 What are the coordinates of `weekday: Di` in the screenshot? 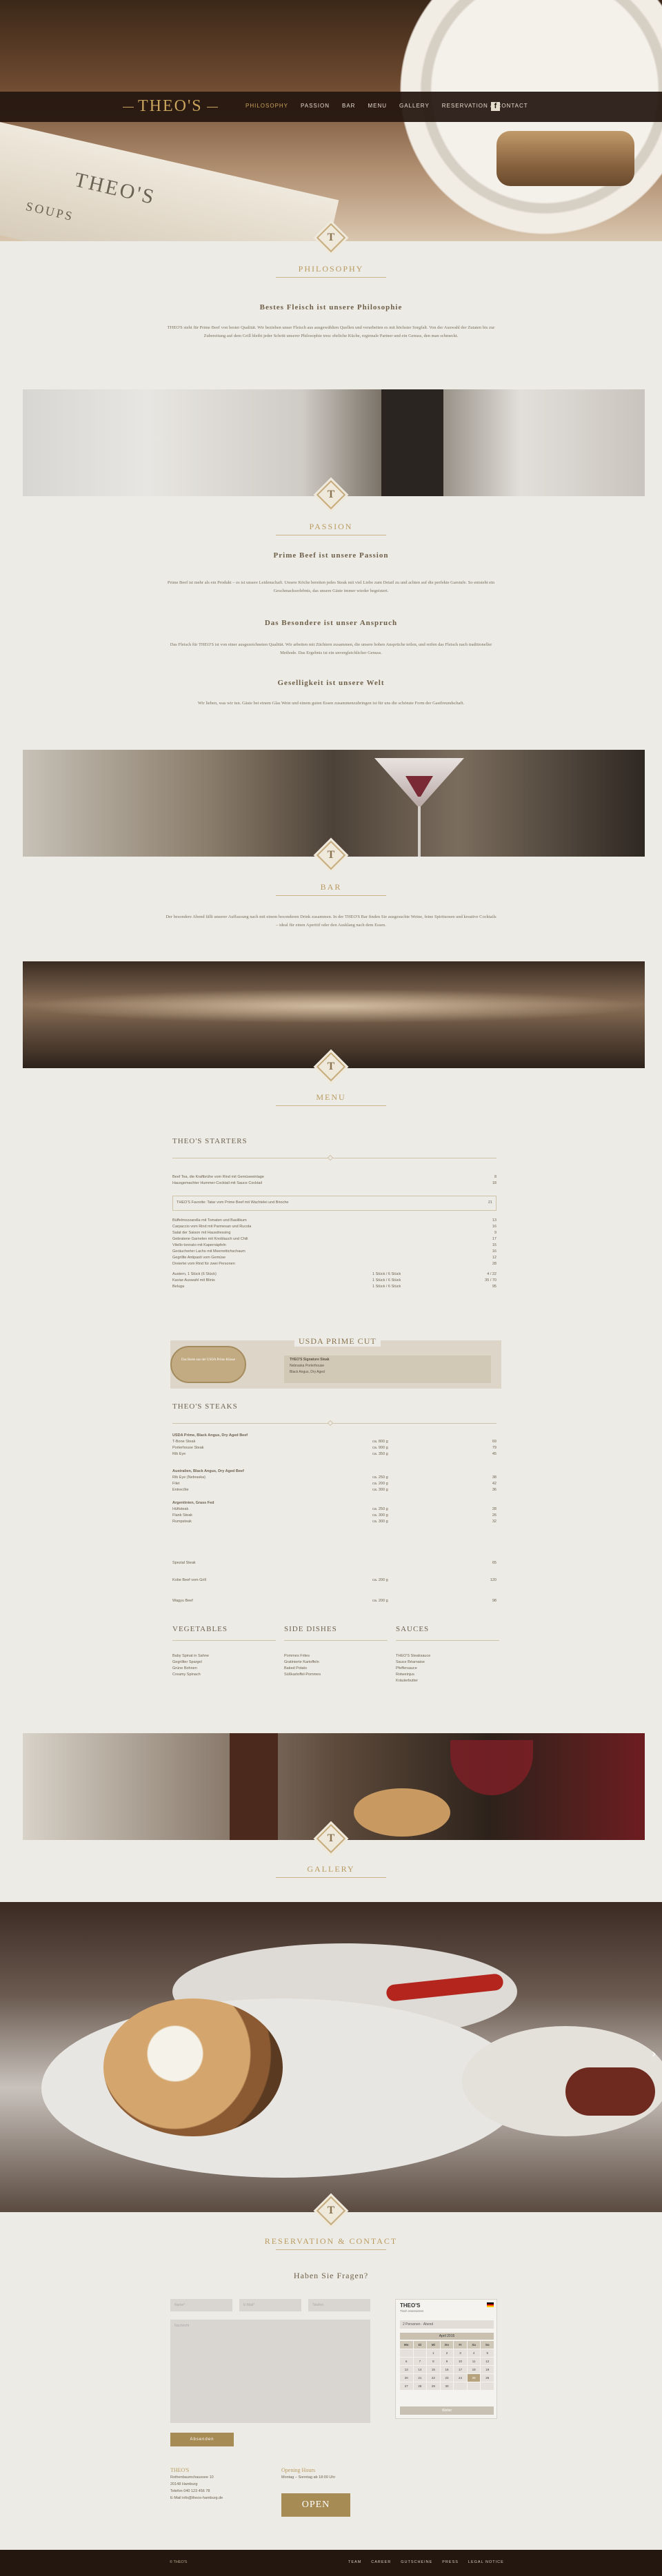 It's located at (420, 2345).